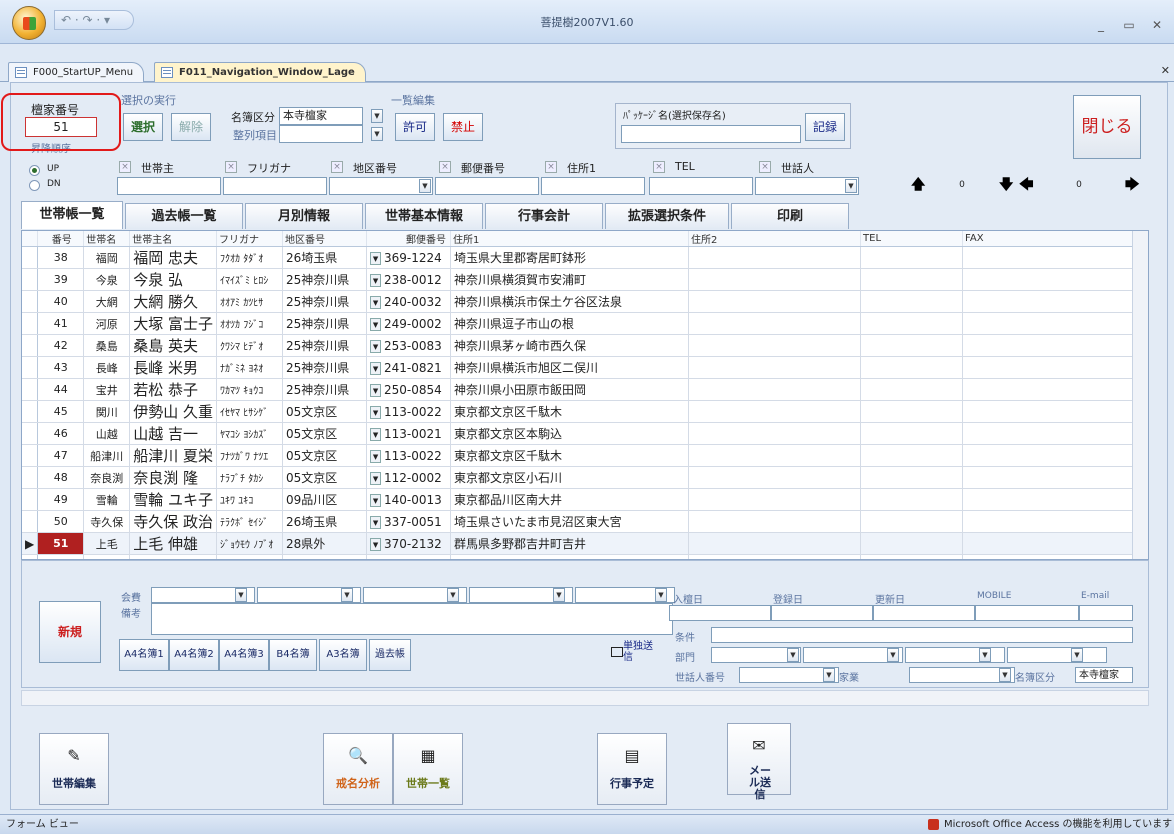 The height and width of the screenshot is (834, 1174). Describe the element at coordinates (463, 127) in the screenshot. I see `deny-button: 禁止` at that location.